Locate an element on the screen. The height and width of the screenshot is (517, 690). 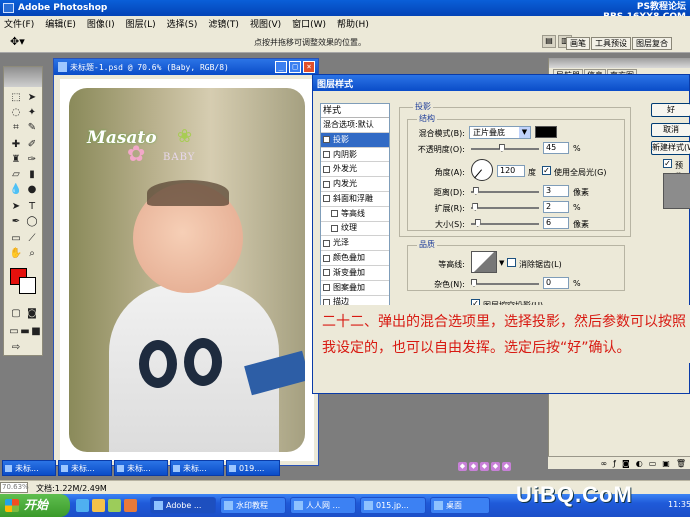
history-brush-icon: ✑ is located at coordinates (32, 159).